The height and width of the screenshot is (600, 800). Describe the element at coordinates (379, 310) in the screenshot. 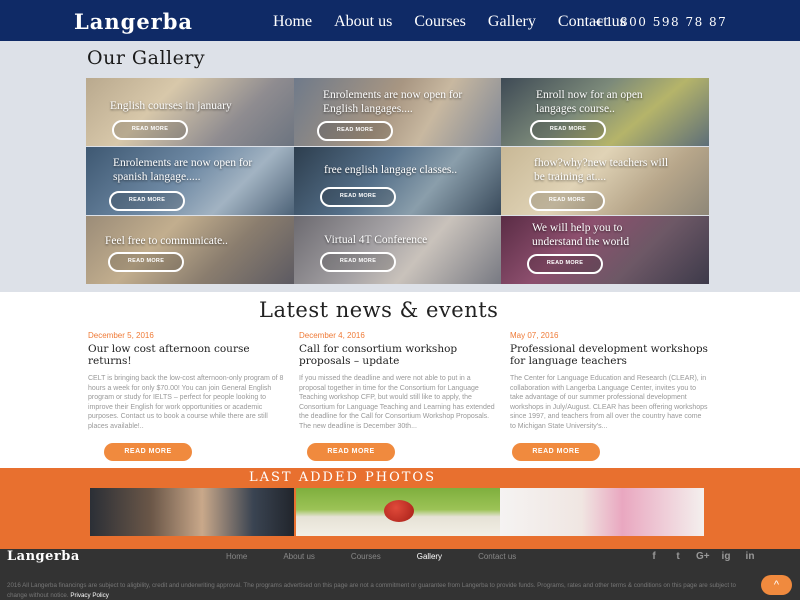

I see `news-section-title: Latest news & events` at that location.